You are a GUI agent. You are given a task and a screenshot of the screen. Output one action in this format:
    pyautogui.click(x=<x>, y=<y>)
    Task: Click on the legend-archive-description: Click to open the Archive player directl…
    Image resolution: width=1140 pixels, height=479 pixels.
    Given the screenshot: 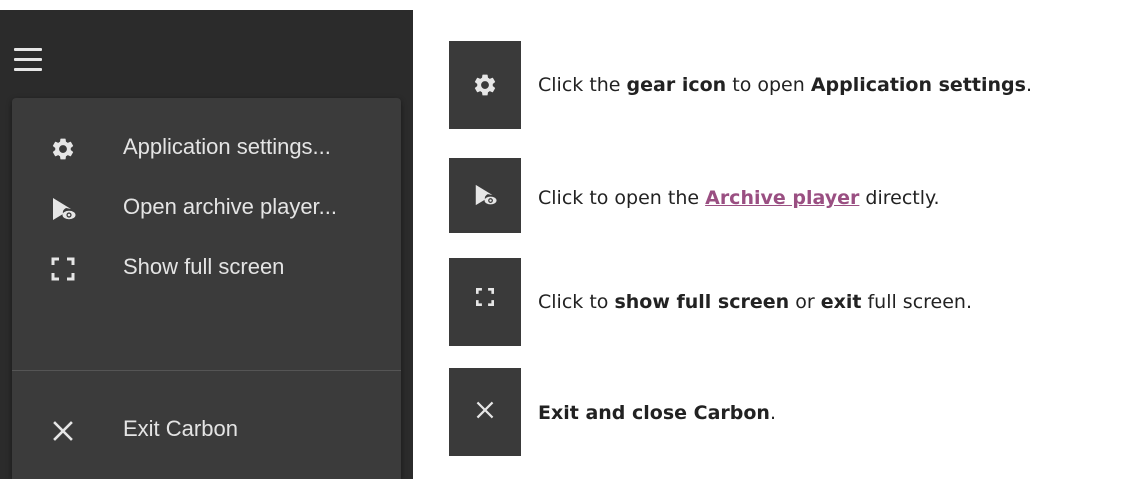 What is the action you would take?
    pyautogui.click(x=739, y=198)
    